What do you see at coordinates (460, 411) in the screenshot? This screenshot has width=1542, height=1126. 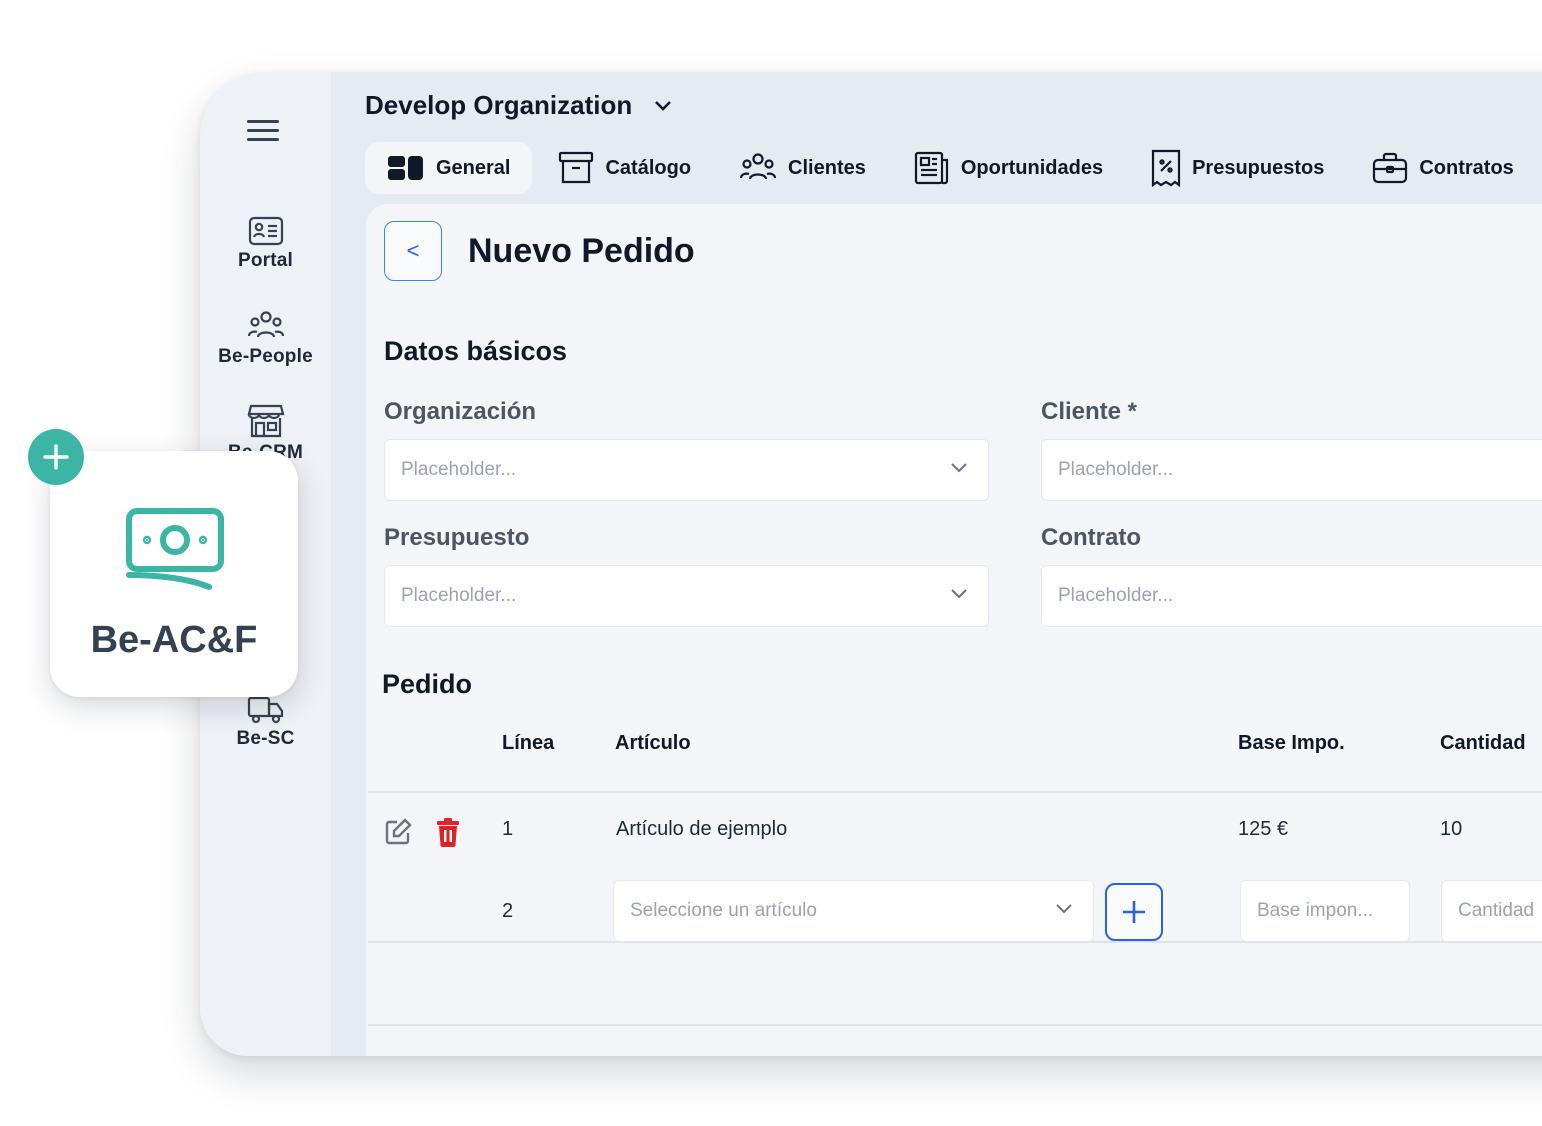 I see `organizacion-label: Organización` at bounding box center [460, 411].